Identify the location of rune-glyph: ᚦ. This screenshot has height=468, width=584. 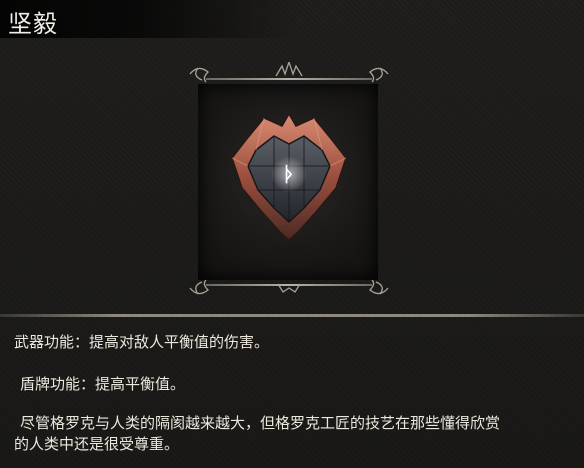
(289, 174).